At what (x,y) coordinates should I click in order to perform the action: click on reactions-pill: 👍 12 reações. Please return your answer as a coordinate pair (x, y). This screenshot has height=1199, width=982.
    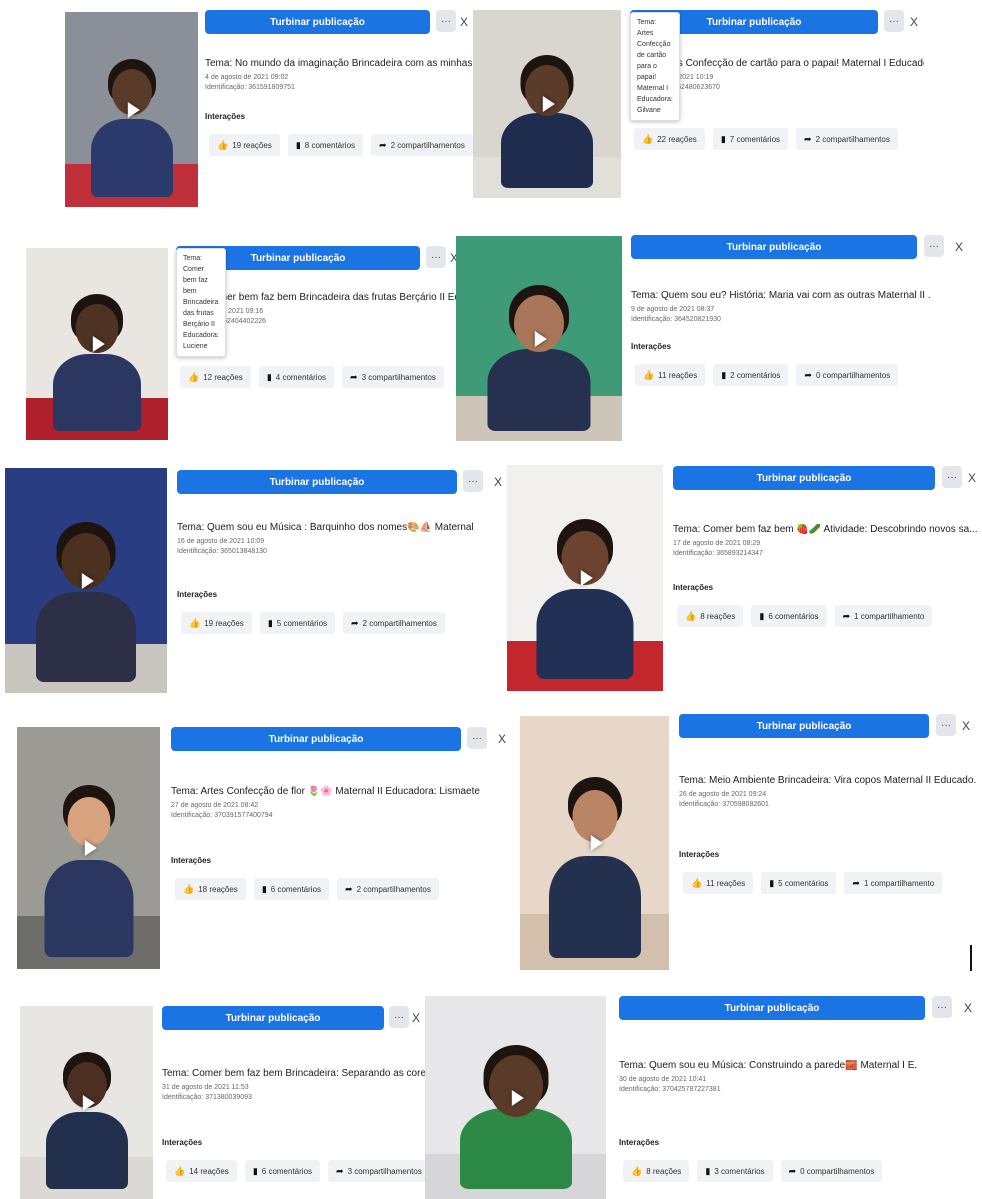
    Looking at the image, I should click on (215, 377).